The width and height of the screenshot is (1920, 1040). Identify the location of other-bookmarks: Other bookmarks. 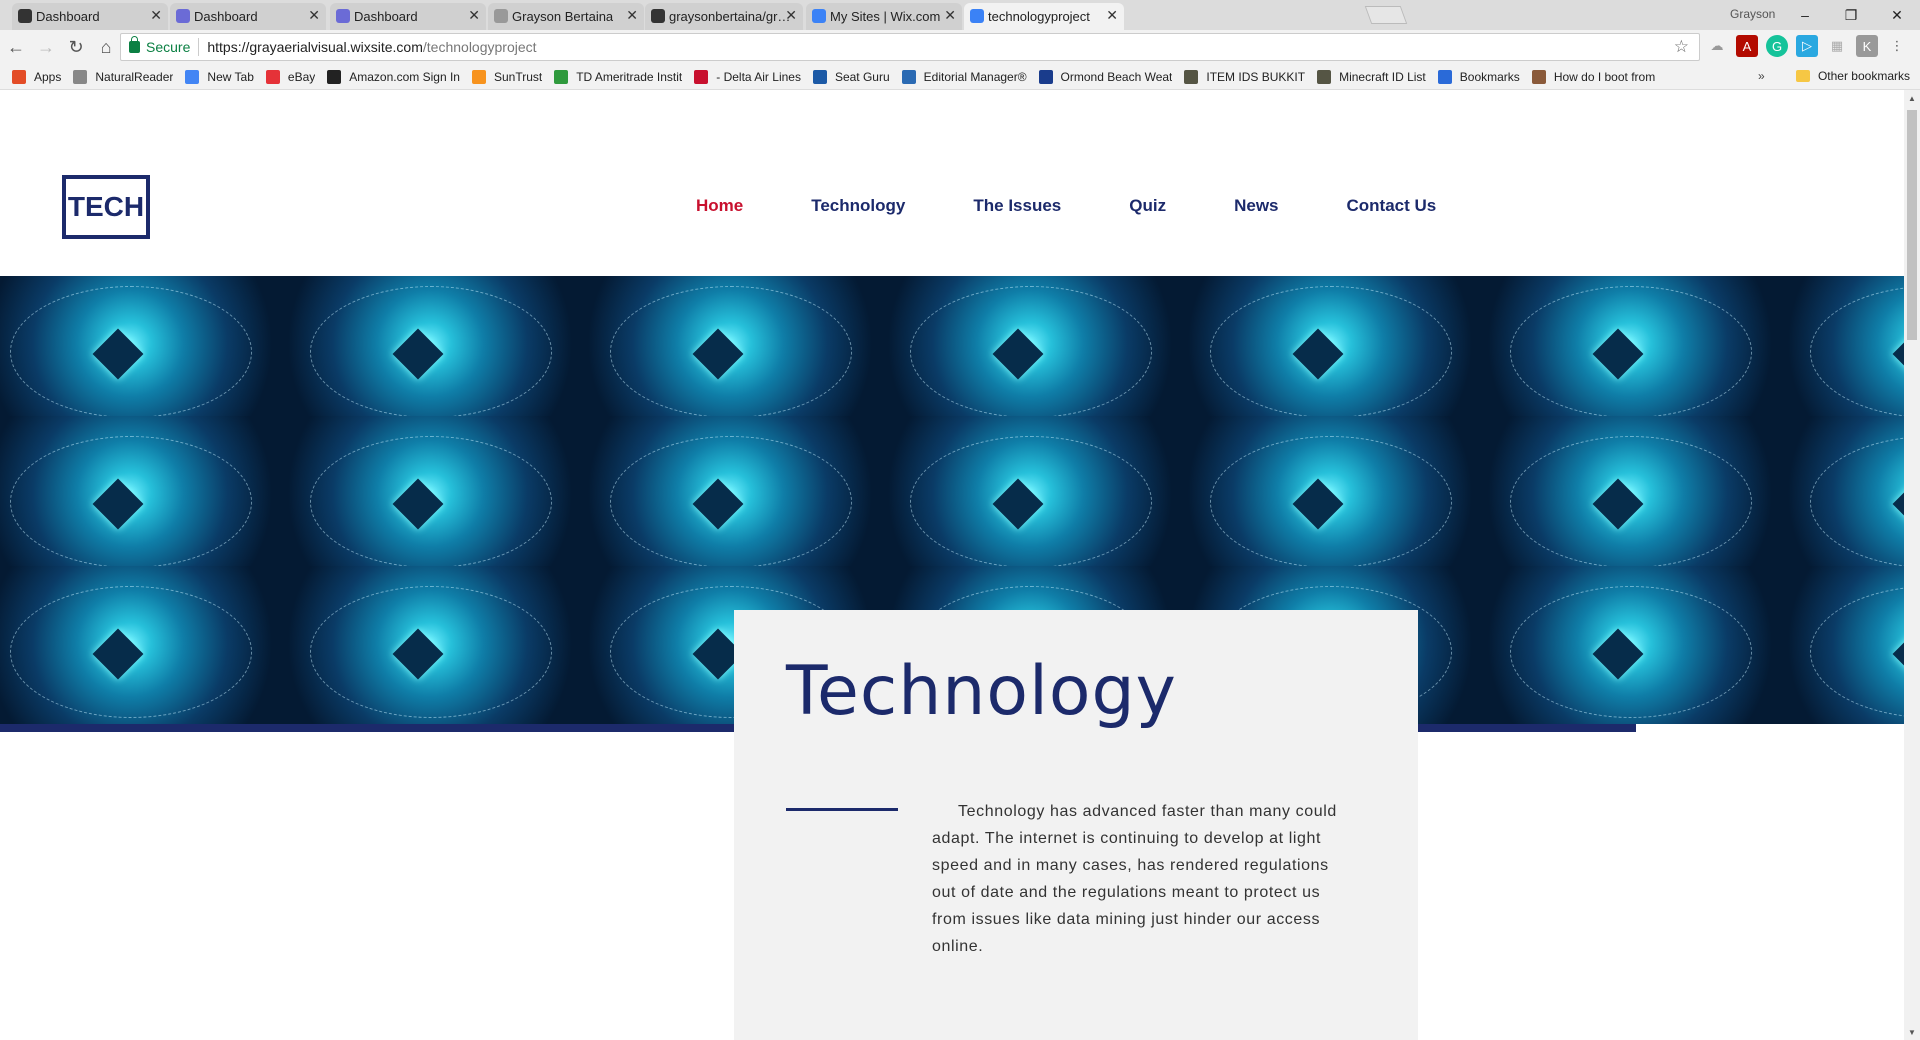
(1852, 76).